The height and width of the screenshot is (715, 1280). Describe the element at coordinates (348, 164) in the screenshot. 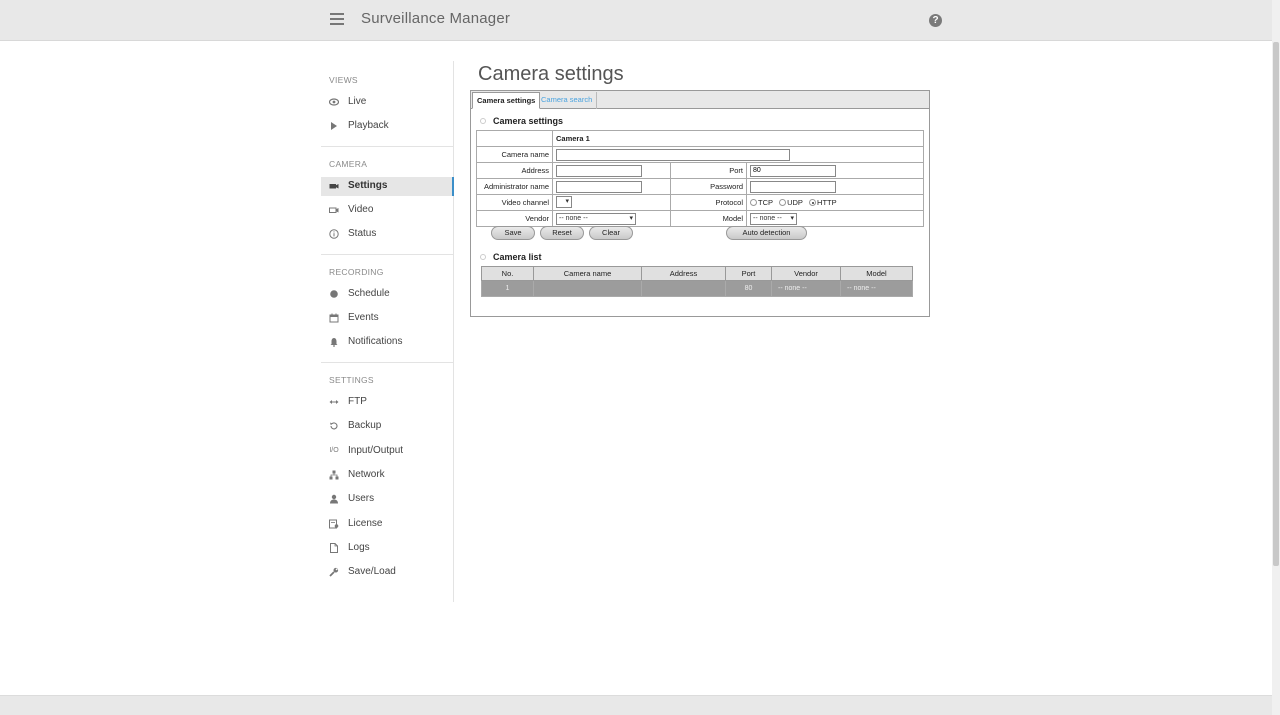

I see `section-camera: CAMERA` at that location.